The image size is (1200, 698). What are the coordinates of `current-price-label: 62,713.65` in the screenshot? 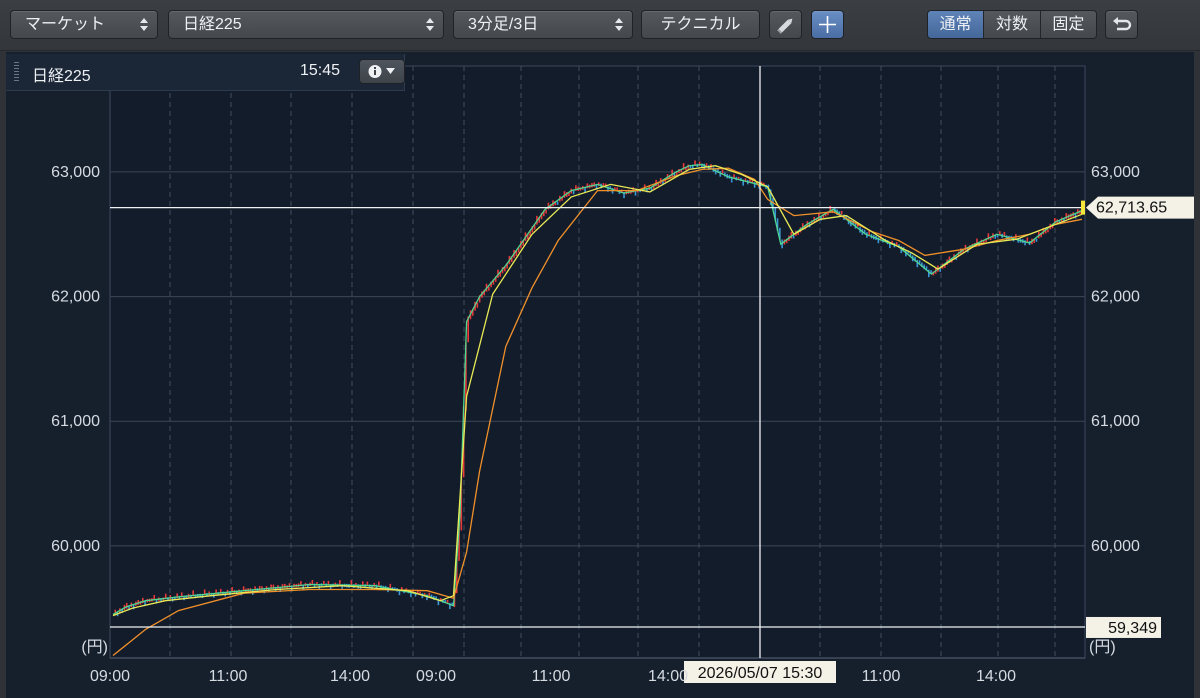 It's located at (1131, 208).